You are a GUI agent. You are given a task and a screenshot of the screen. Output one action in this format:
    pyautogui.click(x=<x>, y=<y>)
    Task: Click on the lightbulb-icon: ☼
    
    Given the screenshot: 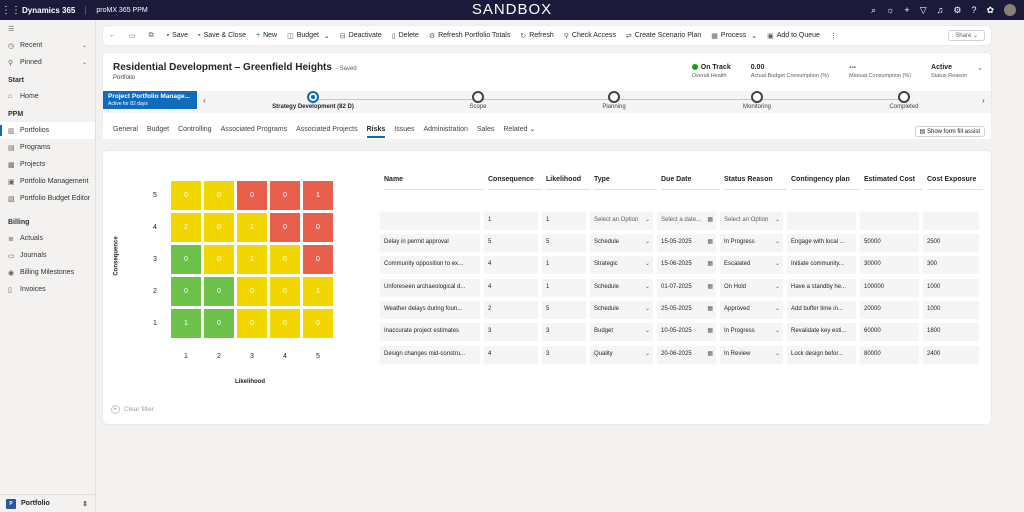 What is the action you would take?
    pyautogui.click(x=890, y=10)
    